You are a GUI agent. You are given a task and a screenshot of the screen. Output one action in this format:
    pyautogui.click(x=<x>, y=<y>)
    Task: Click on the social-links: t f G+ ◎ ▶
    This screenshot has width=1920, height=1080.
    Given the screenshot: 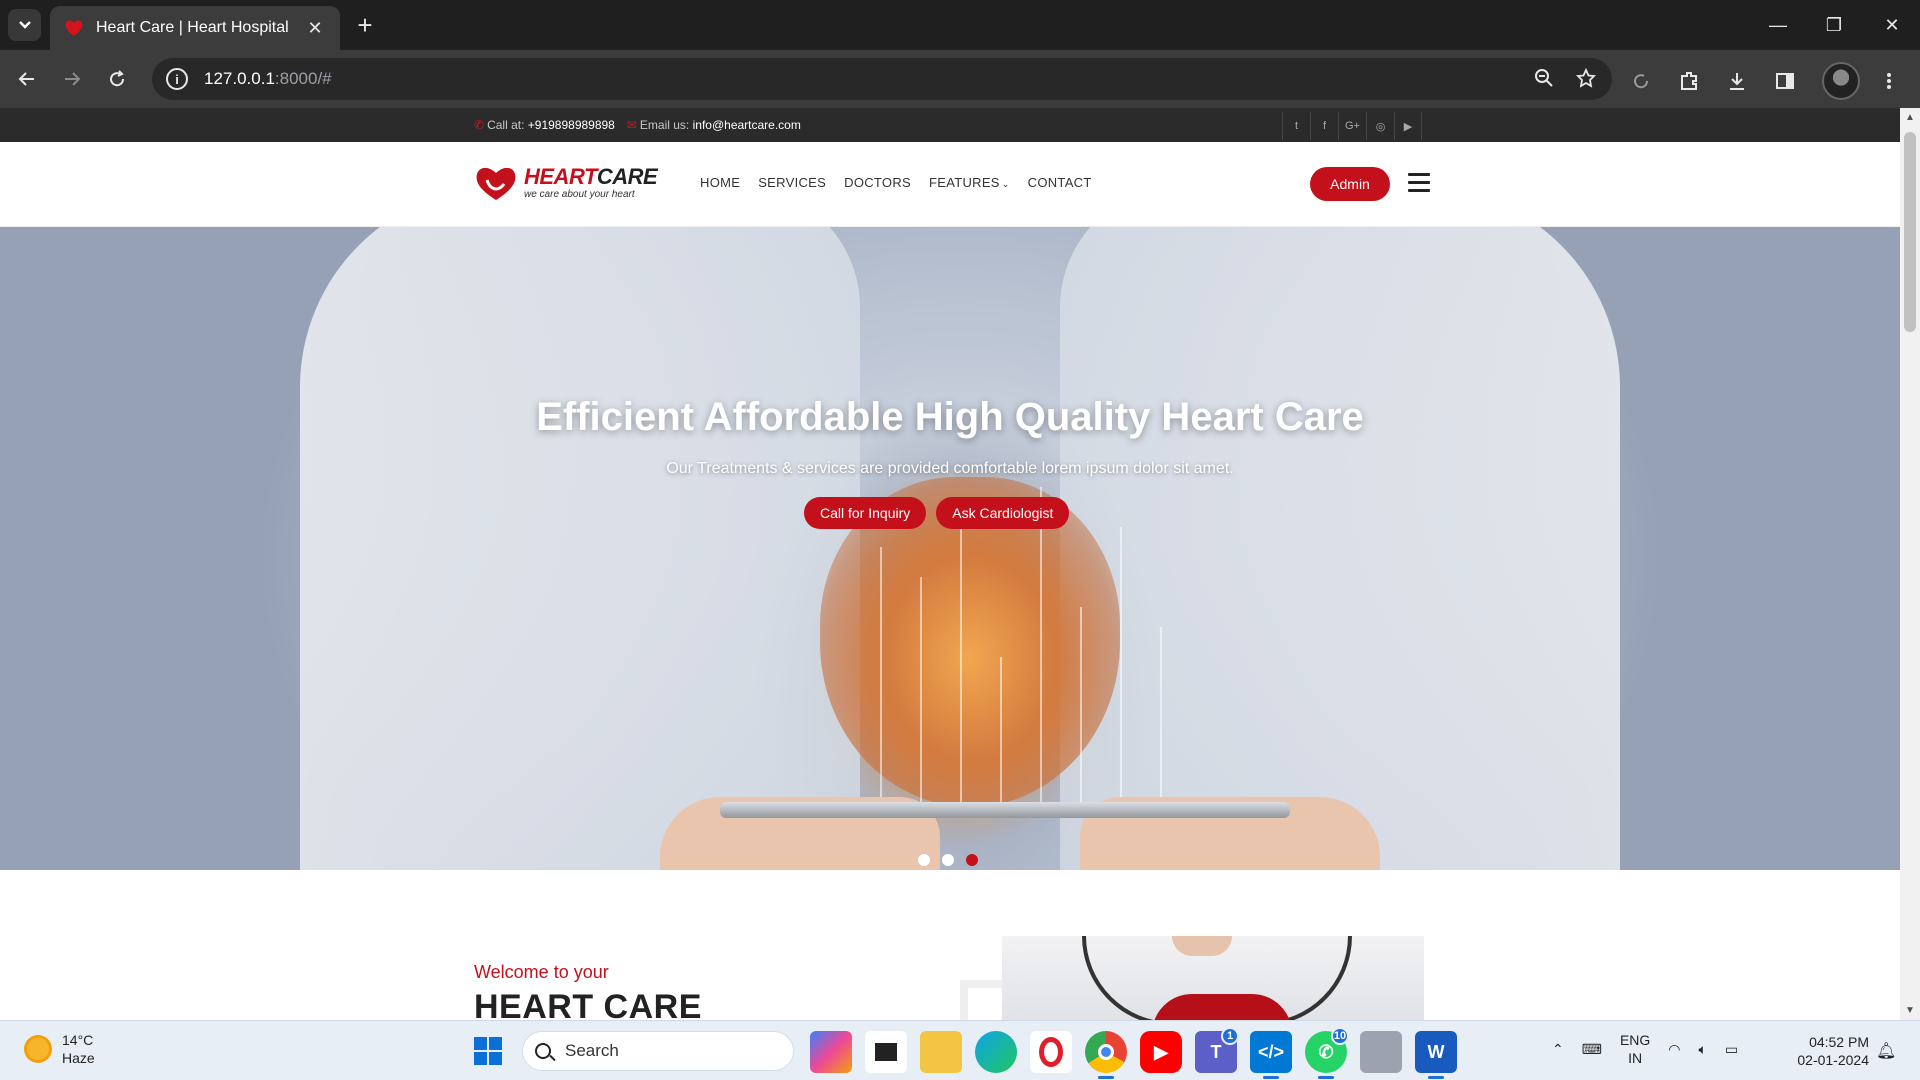 What is the action you would take?
    pyautogui.click(x=1352, y=126)
    